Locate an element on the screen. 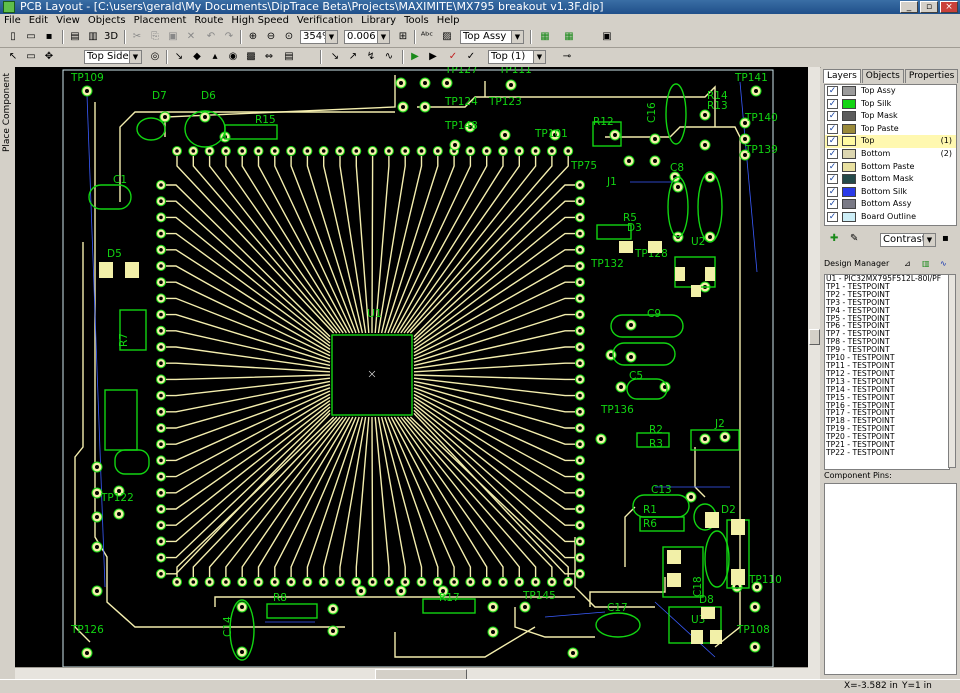  layer-row: ✓ Top Silk is located at coordinates (890, 104).